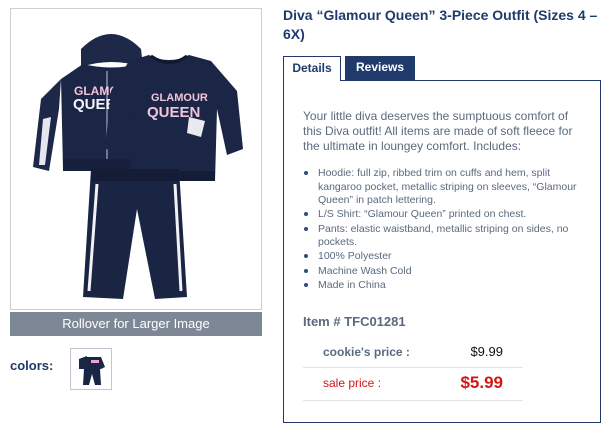 This screenshot has height=435, width=608. Describe the element at coordinates (481, 382) in the screenshot. I see `sale-price-value: $5.99` at that location.